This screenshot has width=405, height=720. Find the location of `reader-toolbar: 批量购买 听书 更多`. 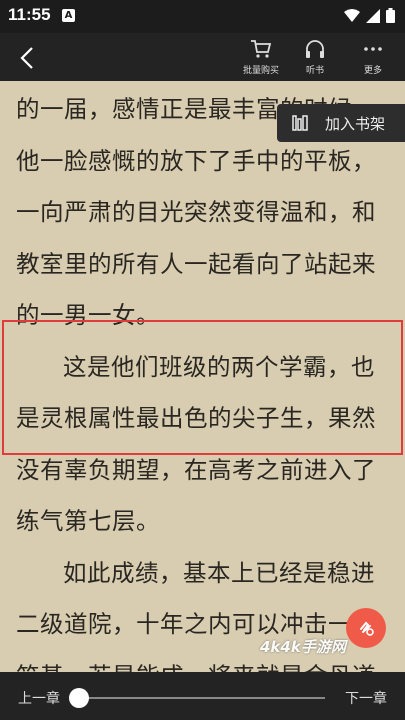

reader-toolbar: 批量购买 听书 更多 is located at coordinates (202, 57).